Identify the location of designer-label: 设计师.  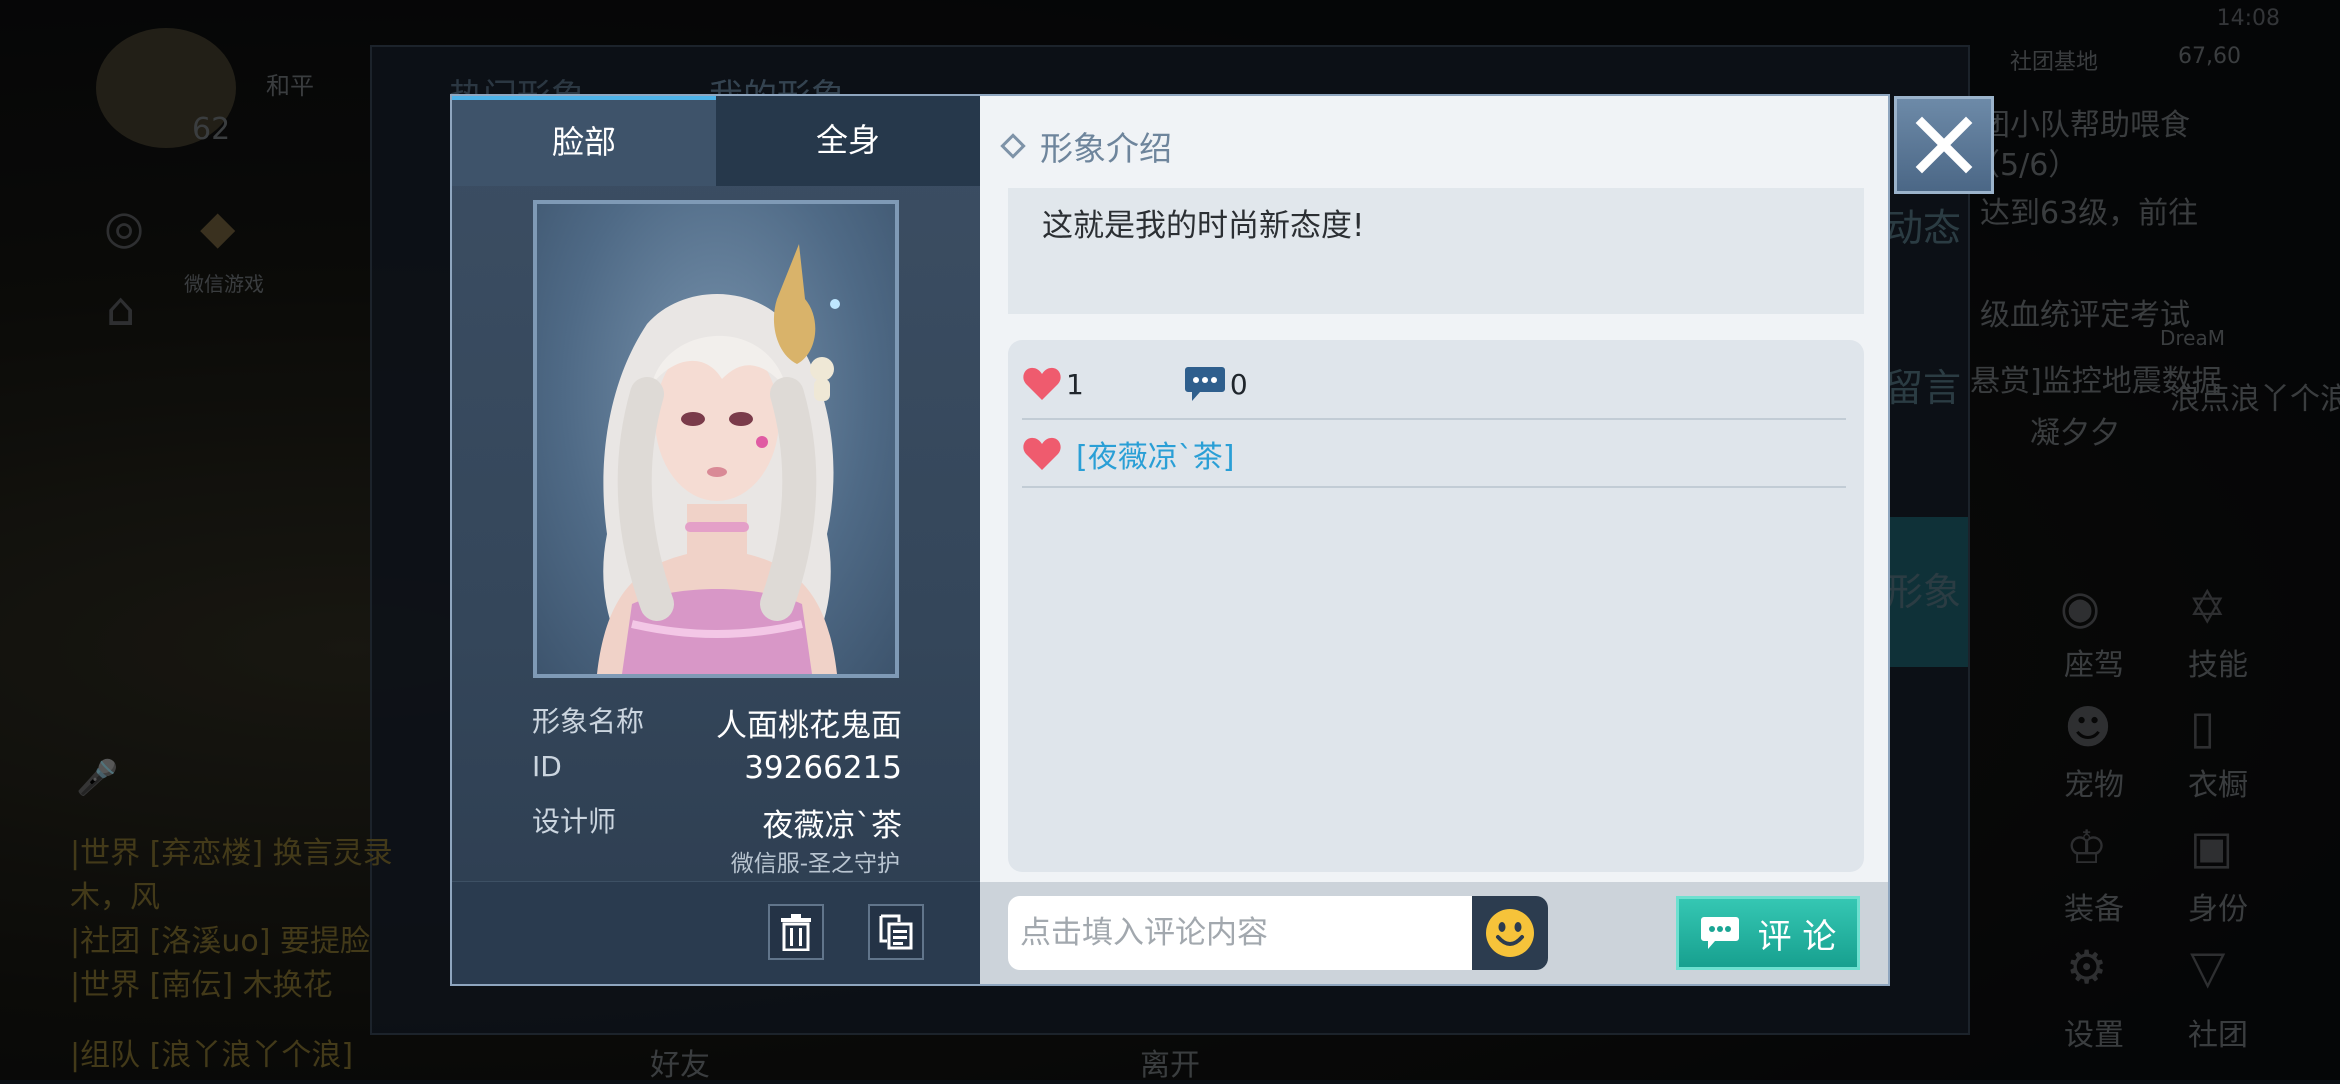
(574, 821).